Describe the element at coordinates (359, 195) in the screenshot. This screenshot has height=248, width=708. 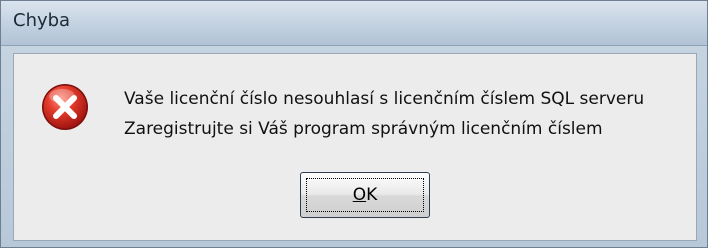
I see `ok-mnemonic: O` at that location.